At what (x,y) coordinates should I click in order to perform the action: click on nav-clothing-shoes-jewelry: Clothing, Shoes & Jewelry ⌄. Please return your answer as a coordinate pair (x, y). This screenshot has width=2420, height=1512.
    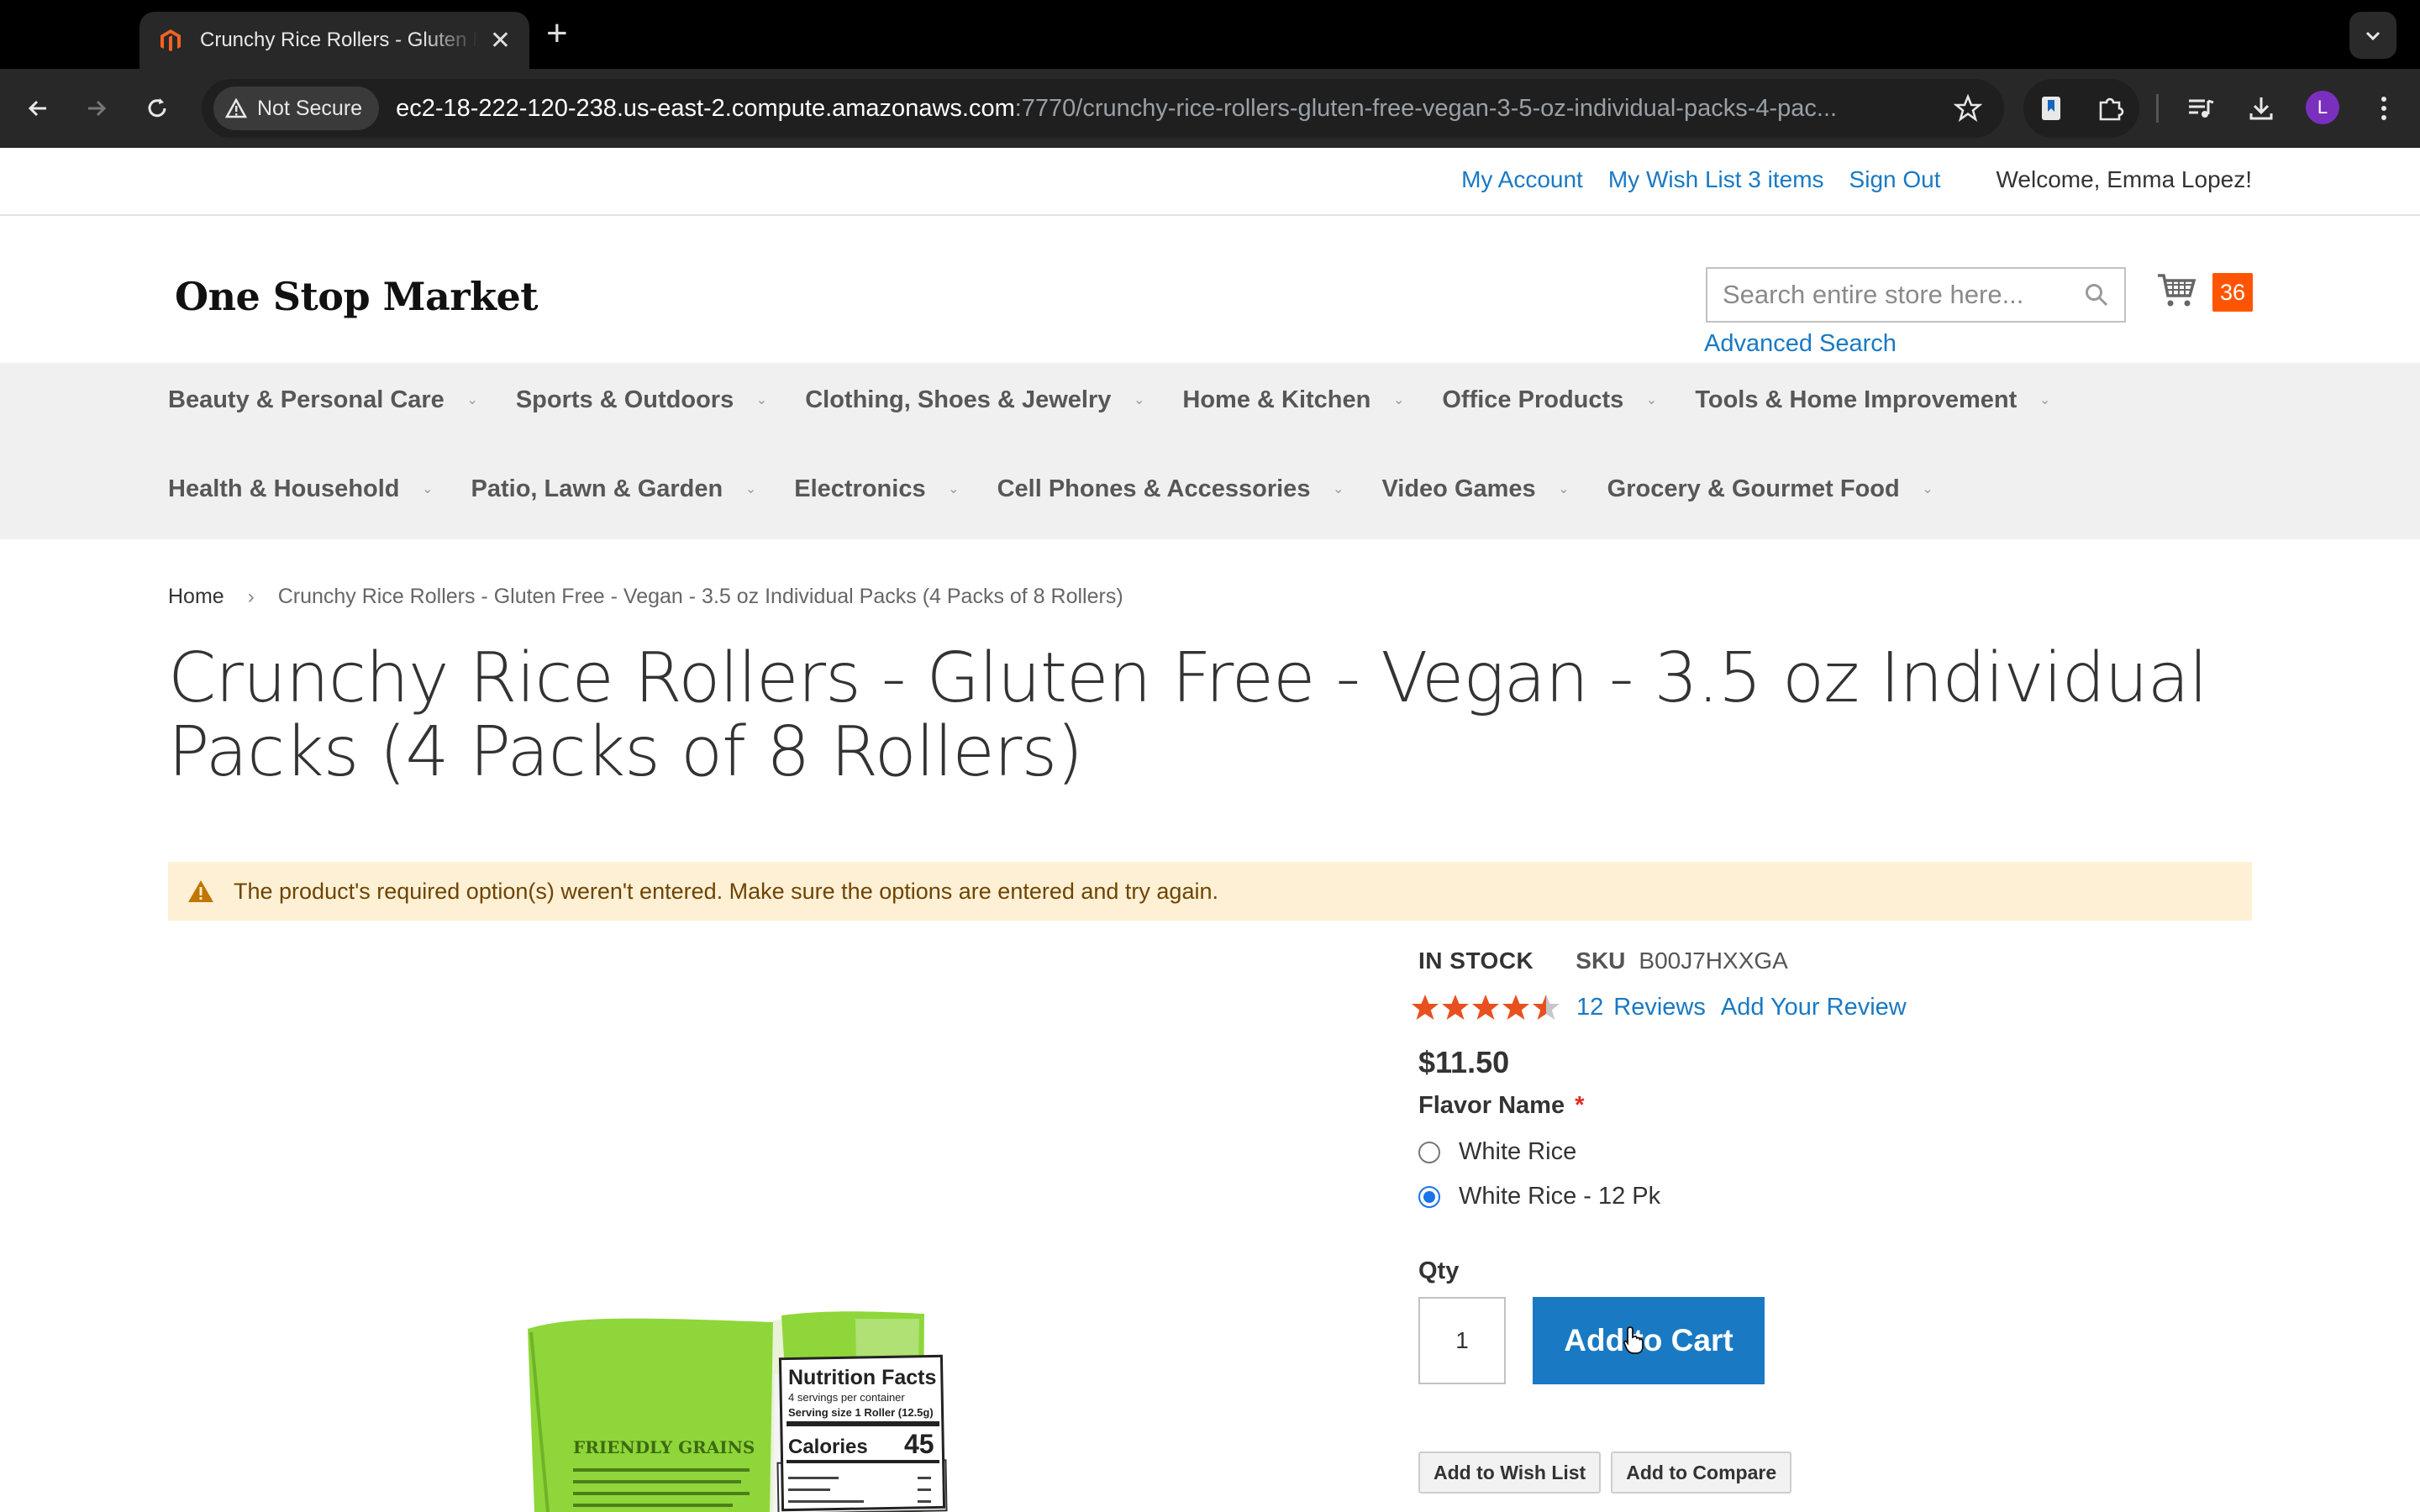
    Looking at the image, I should click on (974, 400).